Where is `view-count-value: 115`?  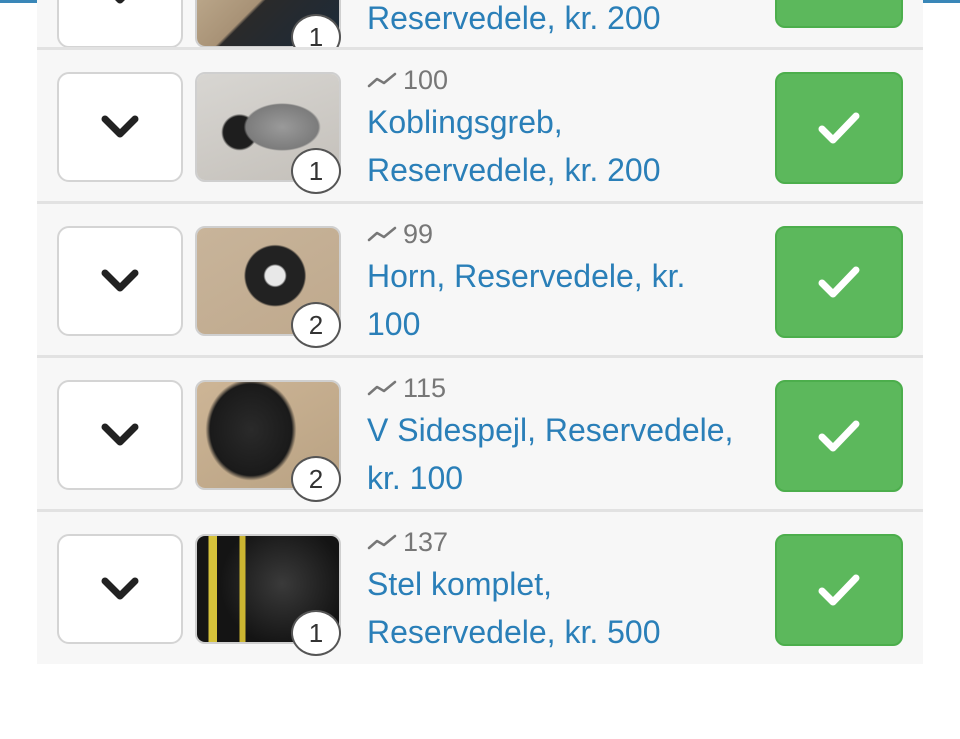
view-count-value: 115 is located at coordinates (425, 388).